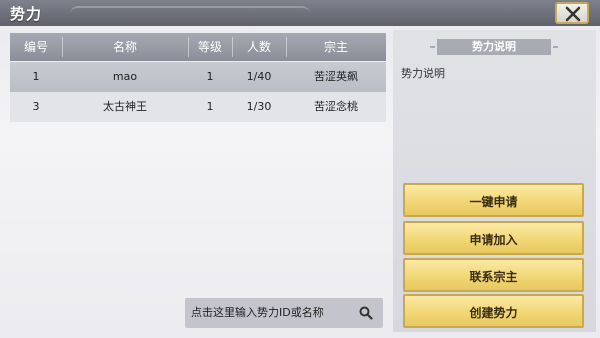 This screenshot has height=338, width=600. I want to click on row-name: 太古神王, so click(125, 106).